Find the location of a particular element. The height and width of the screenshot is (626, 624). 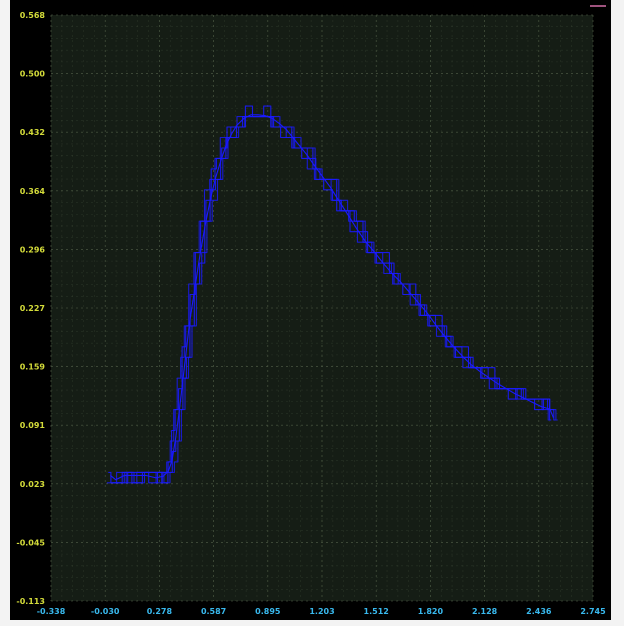

y-tick-label: 0.227 is located at coordinates (32, 308).